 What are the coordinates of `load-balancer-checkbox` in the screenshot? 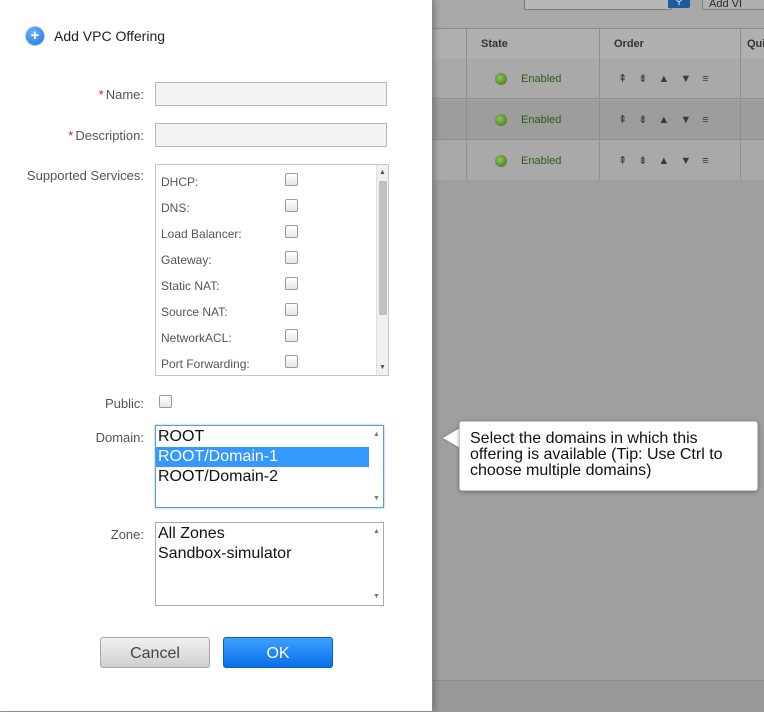 It's located at (291, 231).